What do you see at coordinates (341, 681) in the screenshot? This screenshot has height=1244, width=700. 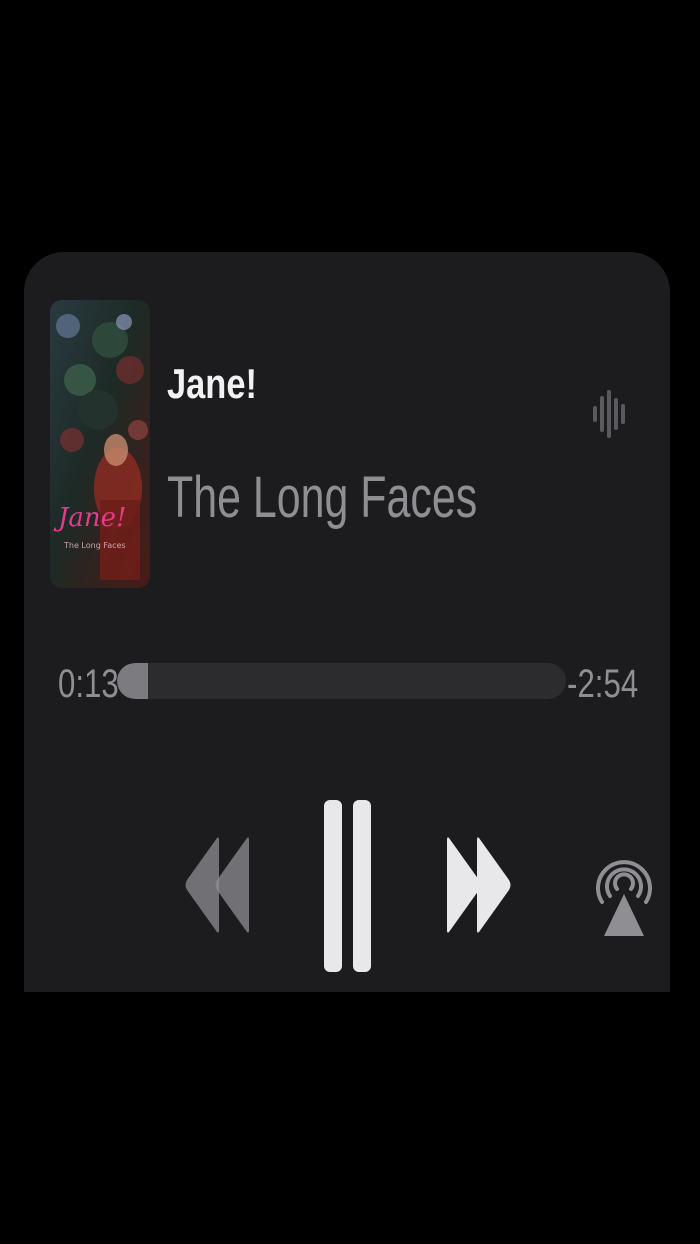 I see `progress-scrubber` at bounding box center [341, 681].